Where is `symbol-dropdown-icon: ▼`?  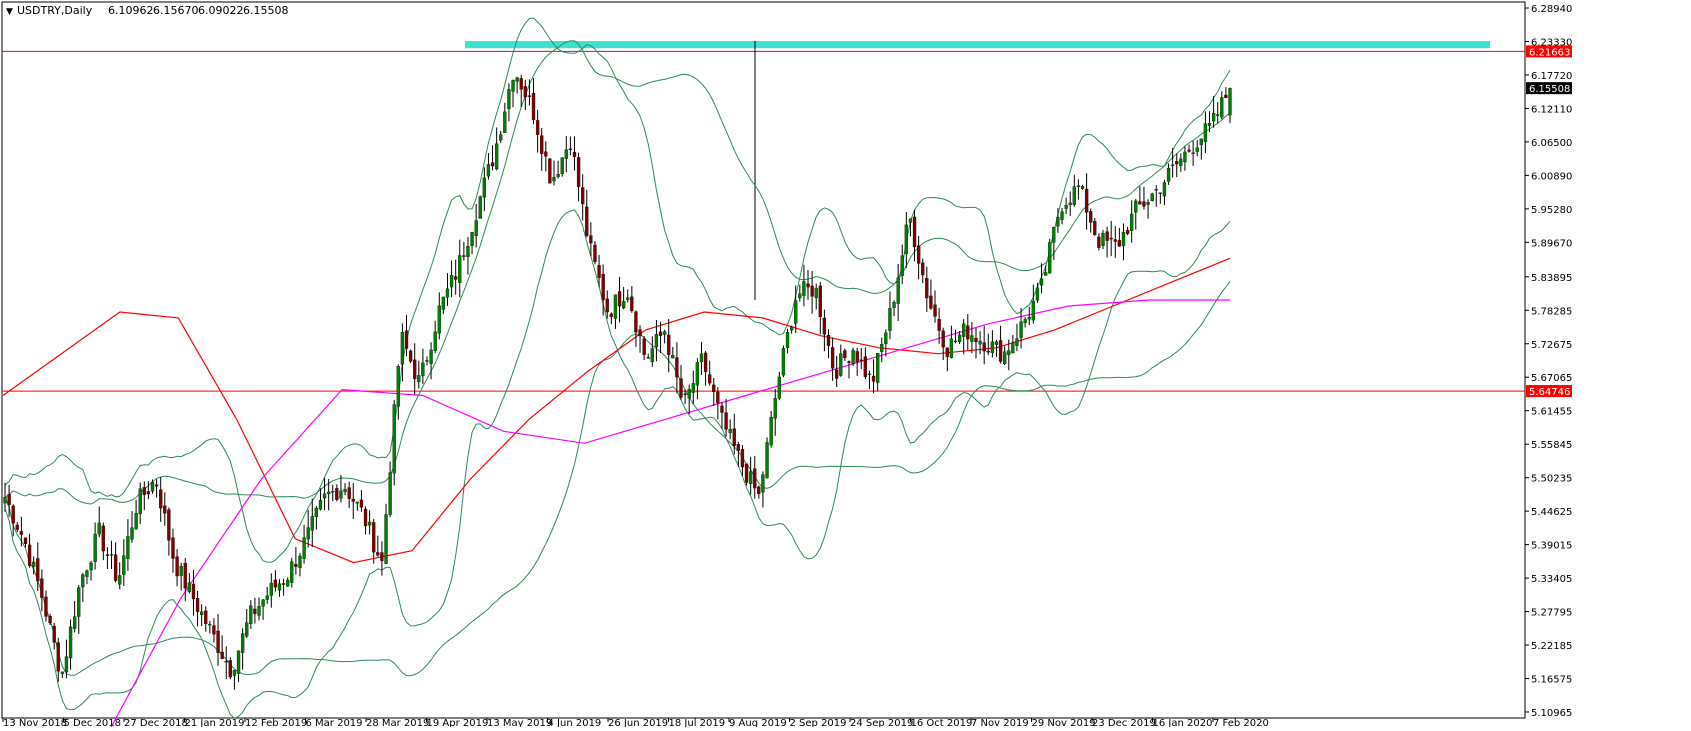 symbol-dropdown-icon: ▼ is located at coordinates (9, 12).